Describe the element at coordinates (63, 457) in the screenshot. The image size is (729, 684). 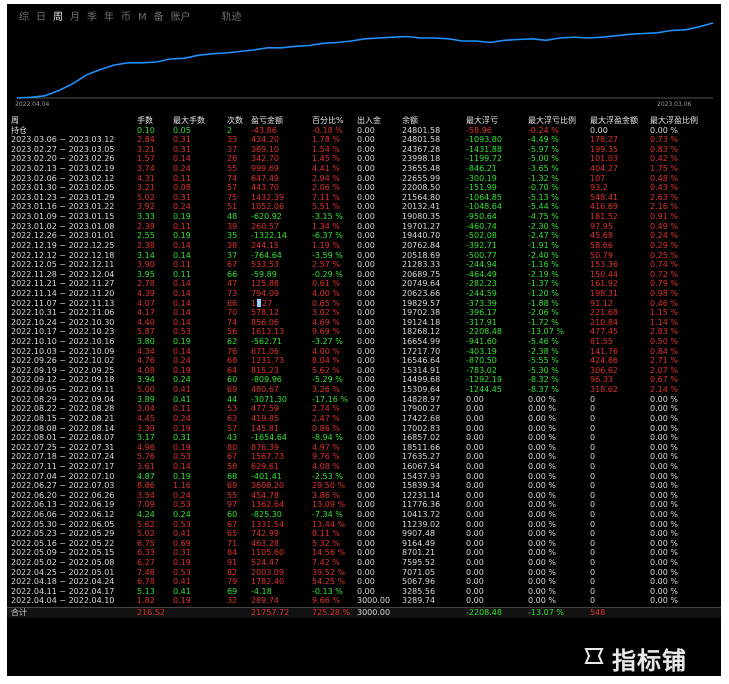
I see `cell-col-0: 2022.07.18 ~ 2022.07.24` at that location.